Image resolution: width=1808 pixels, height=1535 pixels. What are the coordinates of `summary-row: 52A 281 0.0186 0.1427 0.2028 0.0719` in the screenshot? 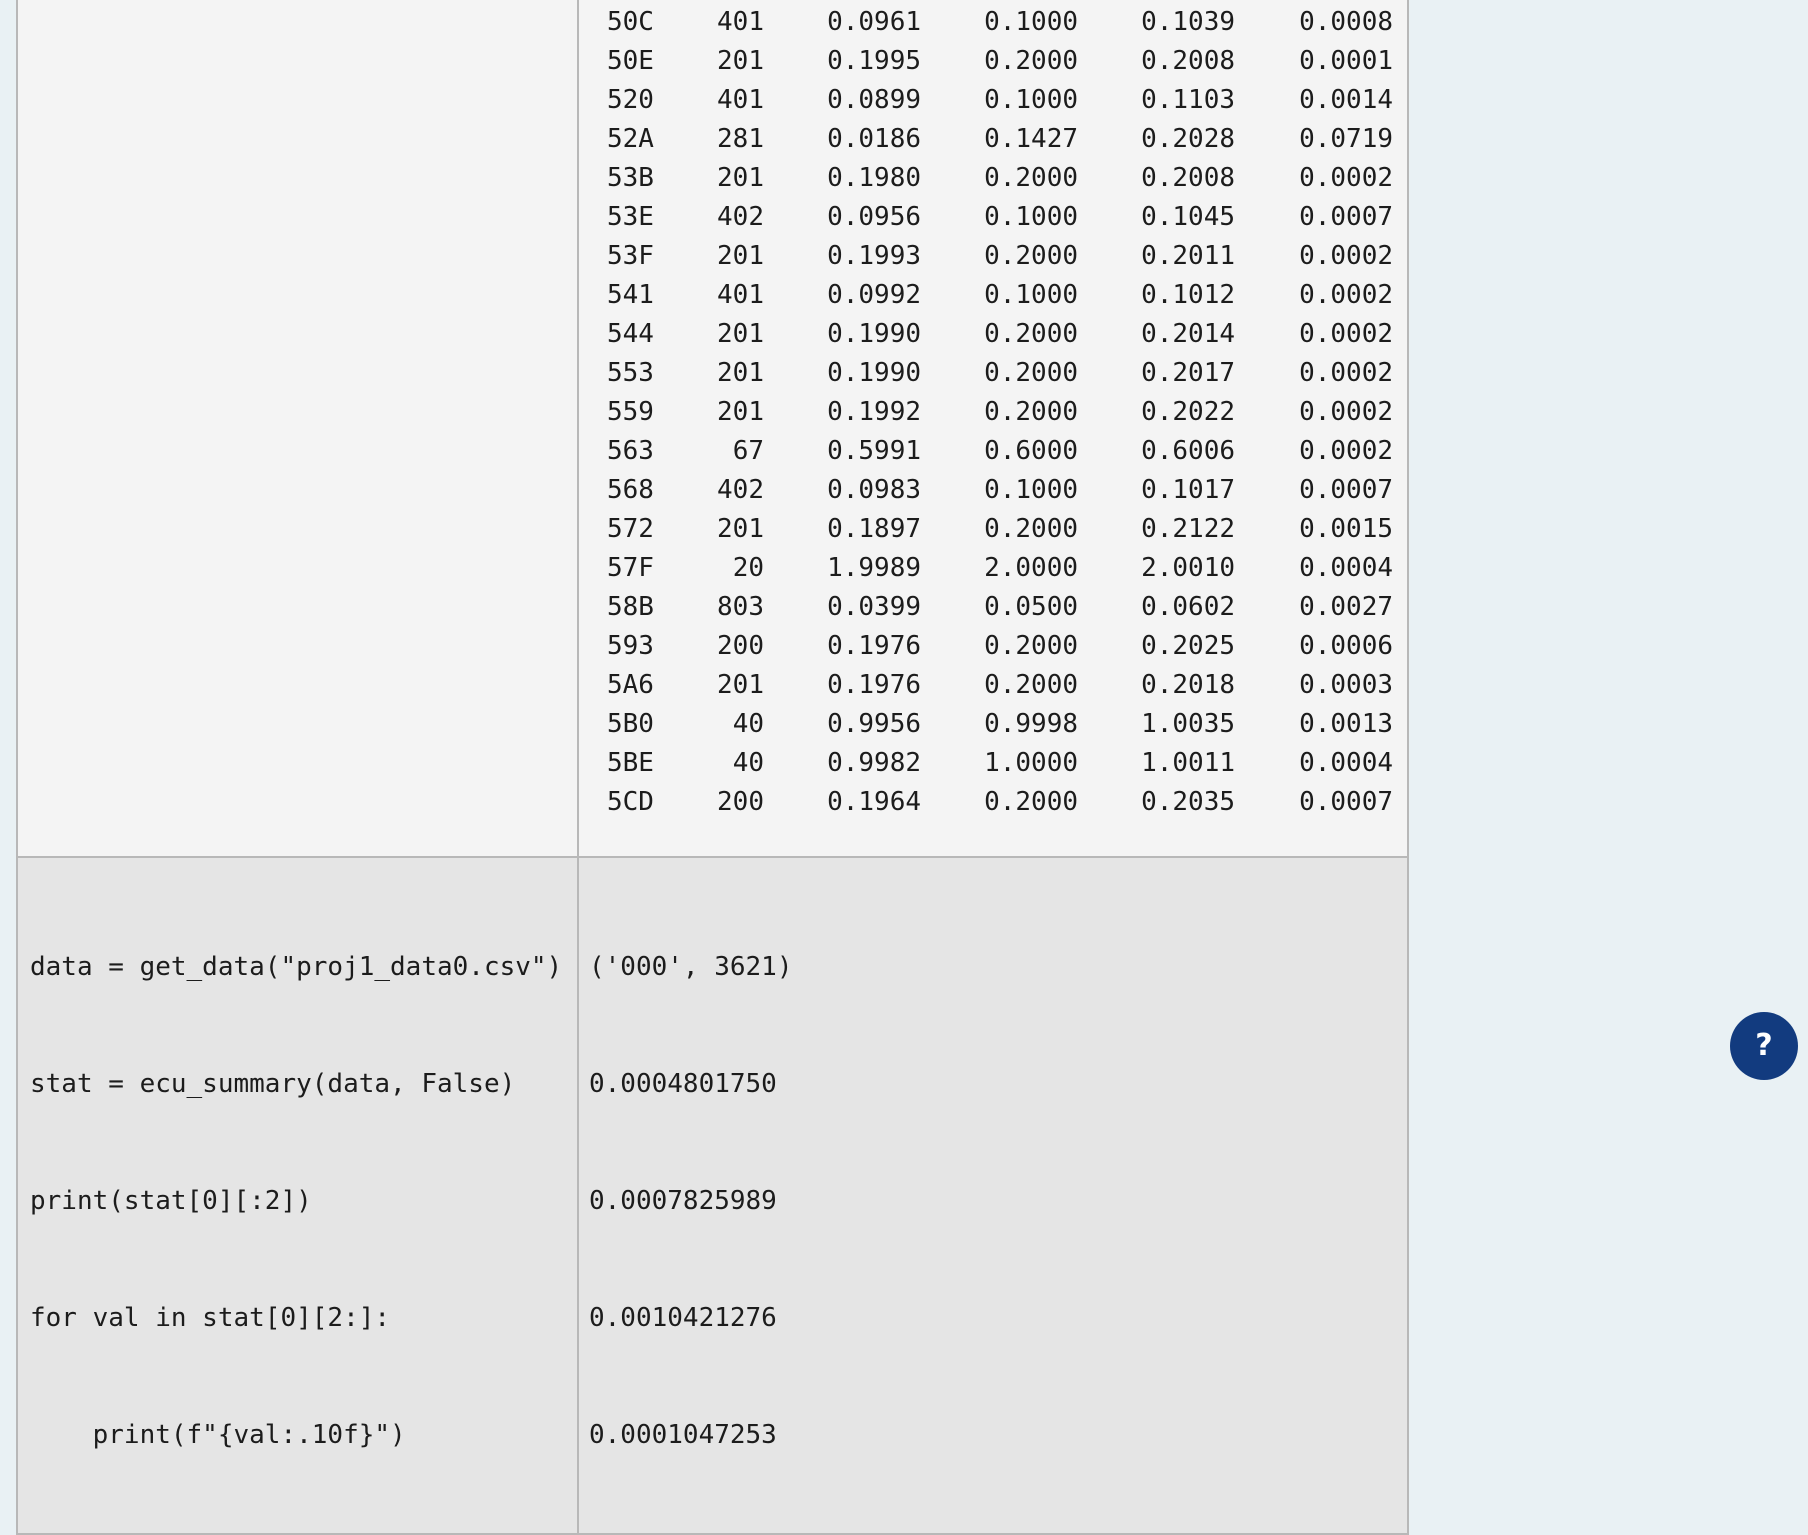 It's located at (998, 139).